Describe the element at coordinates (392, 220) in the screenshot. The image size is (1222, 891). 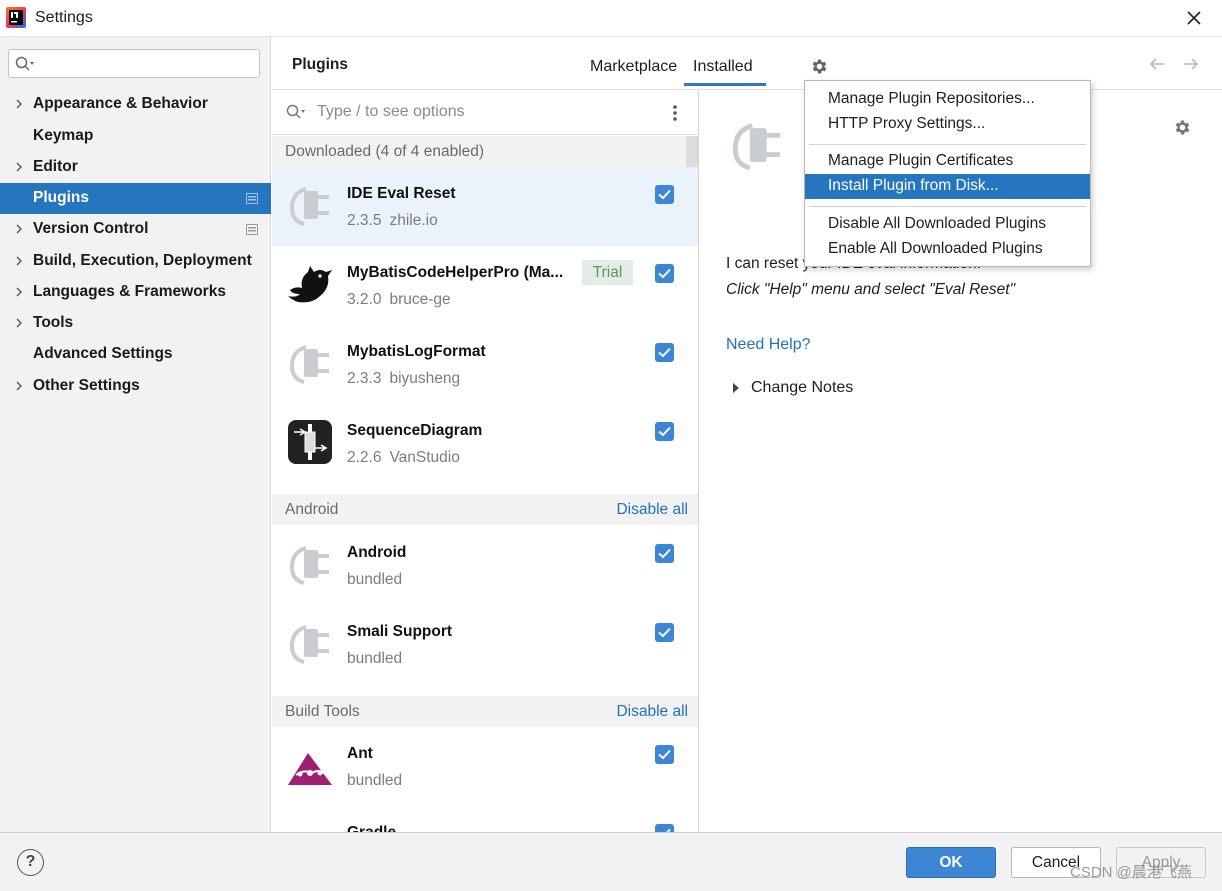
I see `plugin-meta: 2.3.5 zhile.io` at that location.